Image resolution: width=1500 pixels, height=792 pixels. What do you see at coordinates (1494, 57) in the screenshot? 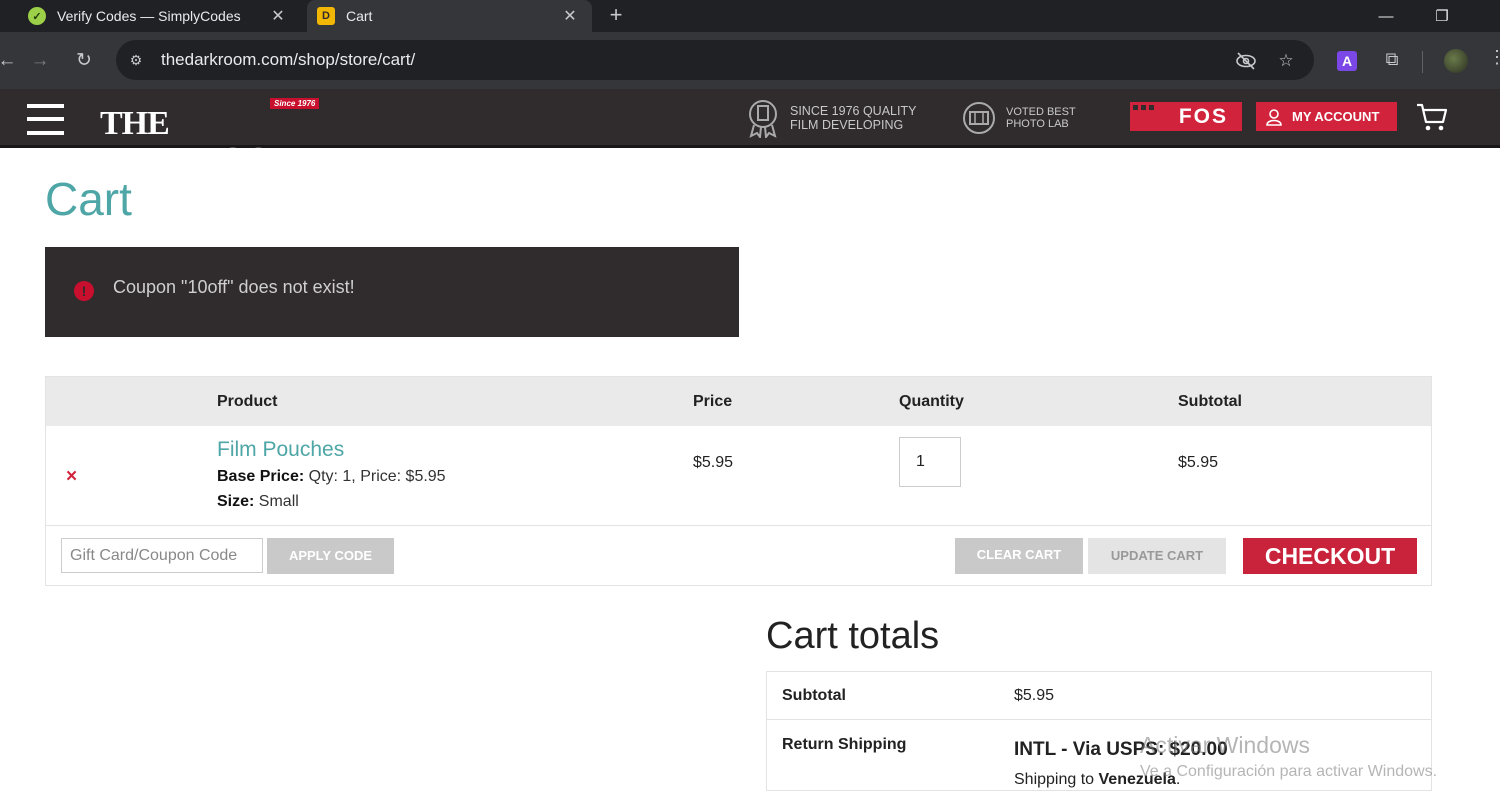
I see `browser-menu-icon: ⋮` at bounding box center [1494, 57].